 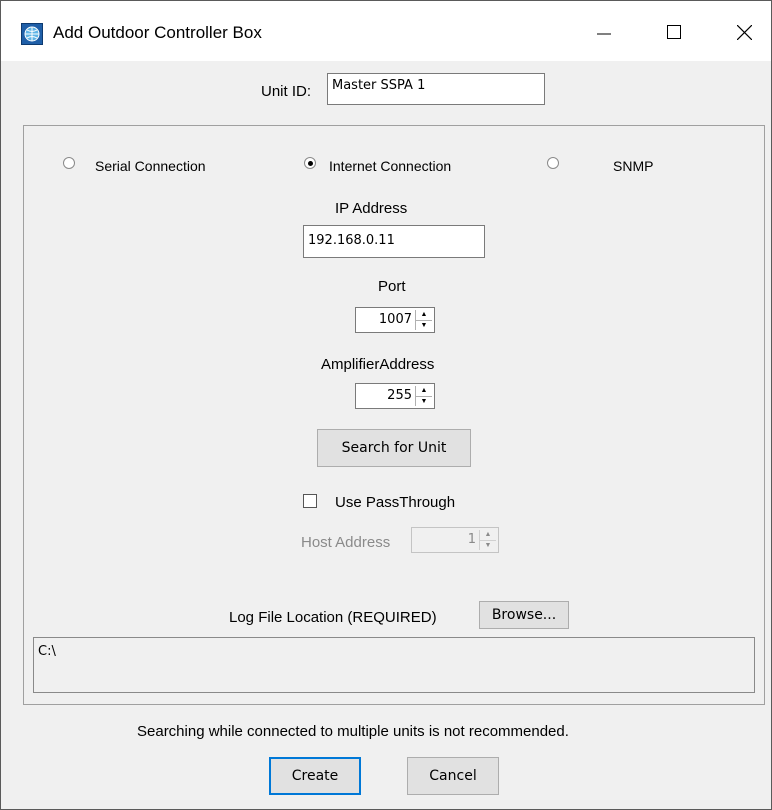 I want to click on unit-id-label: Unit ID:, so click(x=286, y=91).